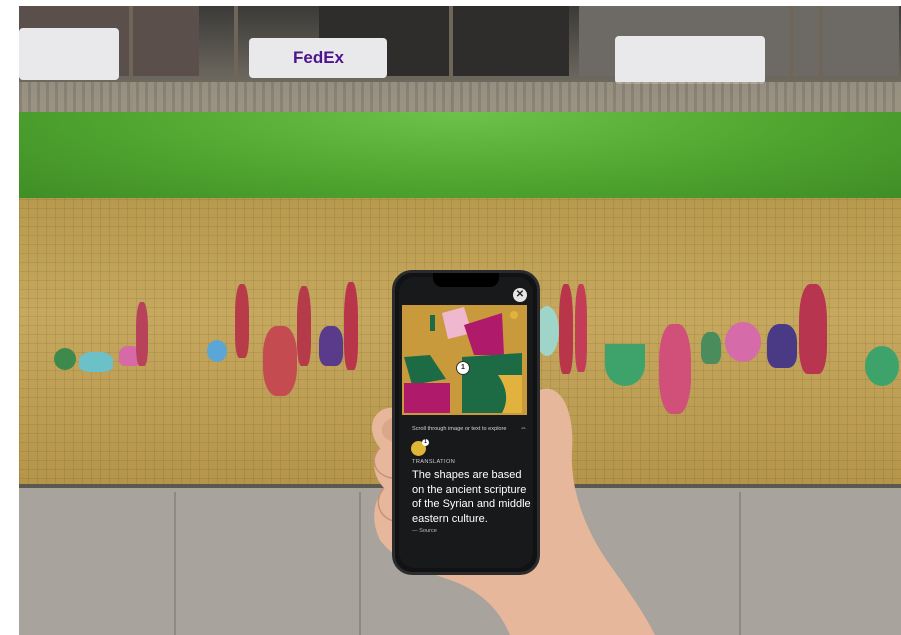 This screenshot has height=635, width=901. Describe the element at coordinates (459, 429) in the screenshot. I see `scroll-hint: Scroll through image or text to explore` at that location.